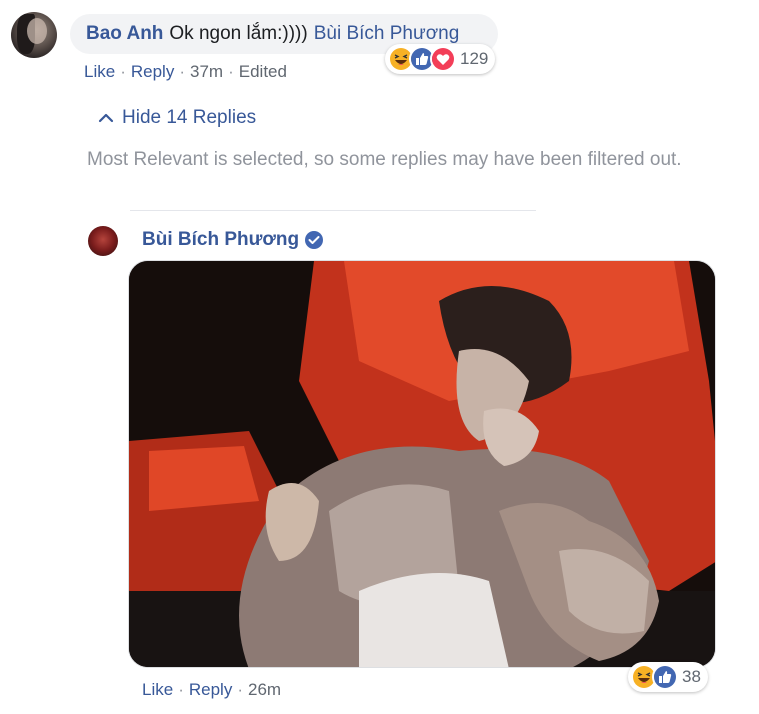 Image resolution: width=759 pixels, height=714 pixels. Describe the element at coordinates (665, 677) in the screenshot. I see `like-icon` at that location.